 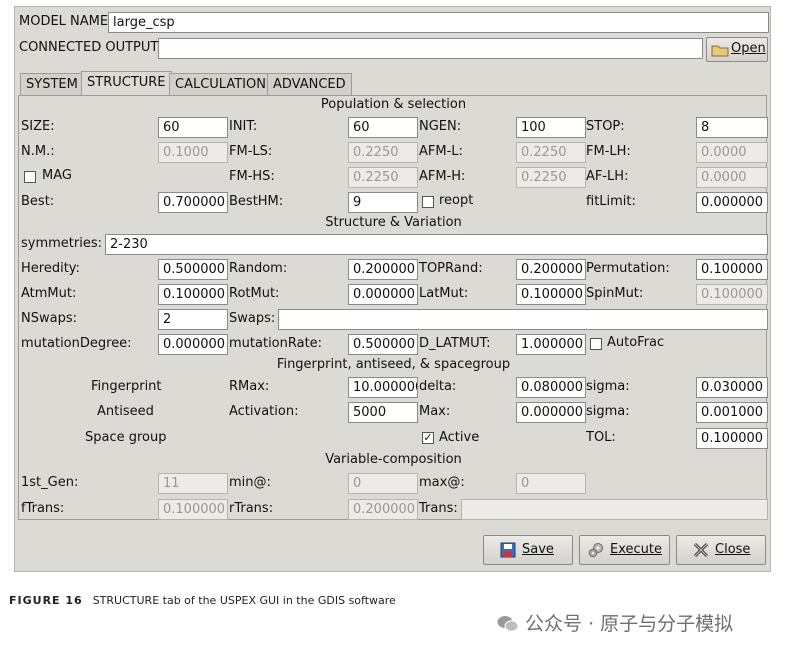 I want to click on init-input: 60, so click(x=383, y=127).